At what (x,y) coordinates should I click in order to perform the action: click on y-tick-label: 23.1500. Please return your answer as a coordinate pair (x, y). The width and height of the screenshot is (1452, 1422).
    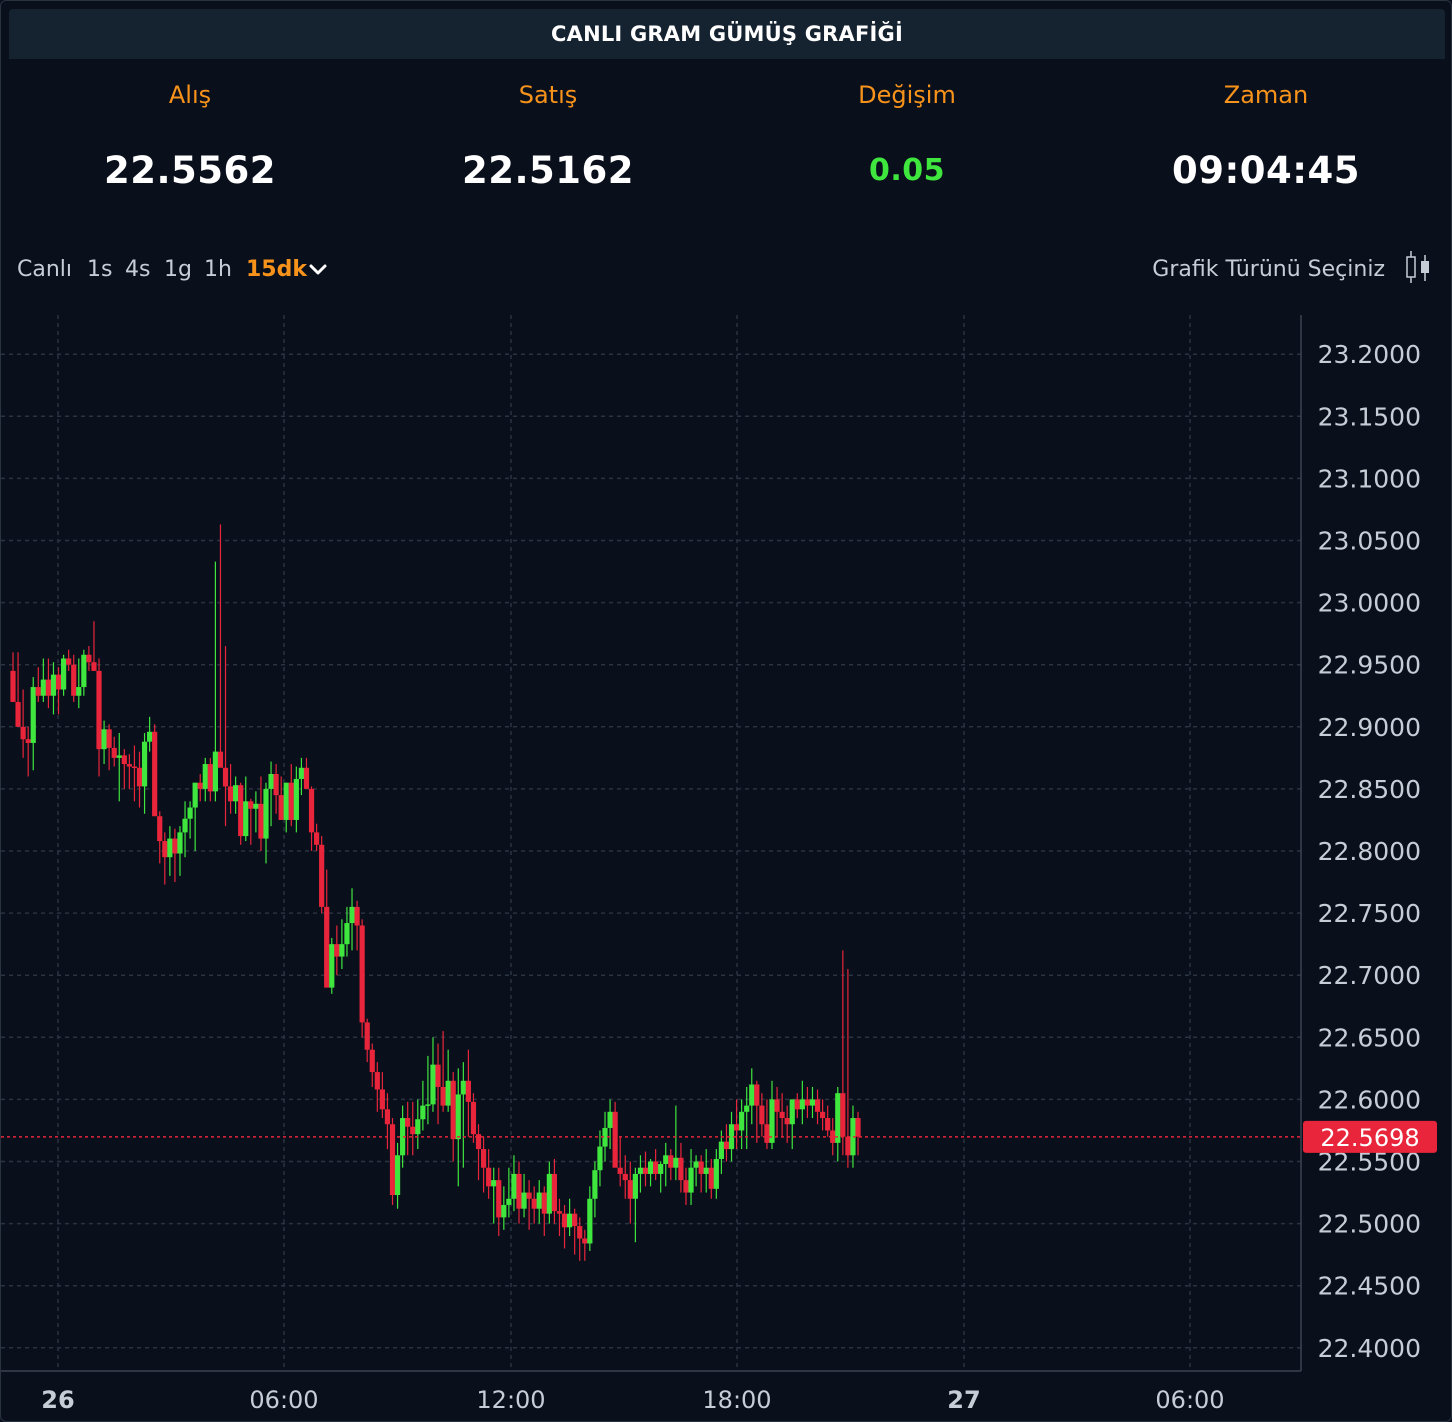
    Looking at the image, I should click on (1369, 416).